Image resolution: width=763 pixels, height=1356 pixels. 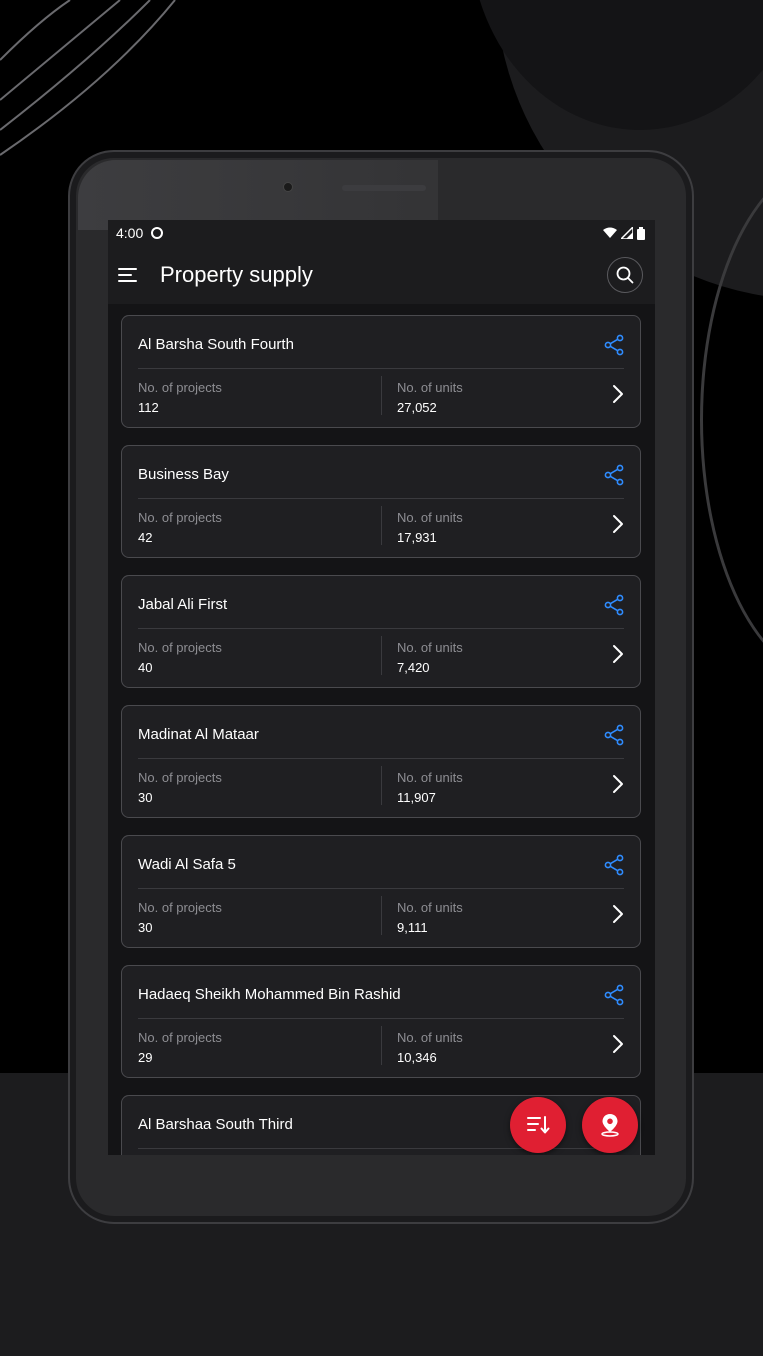 What do you see at coordinates (430, 1047) in the screenshot?
I see `units-stat: No. of units 10,346` at bounding box center [430, 1047].